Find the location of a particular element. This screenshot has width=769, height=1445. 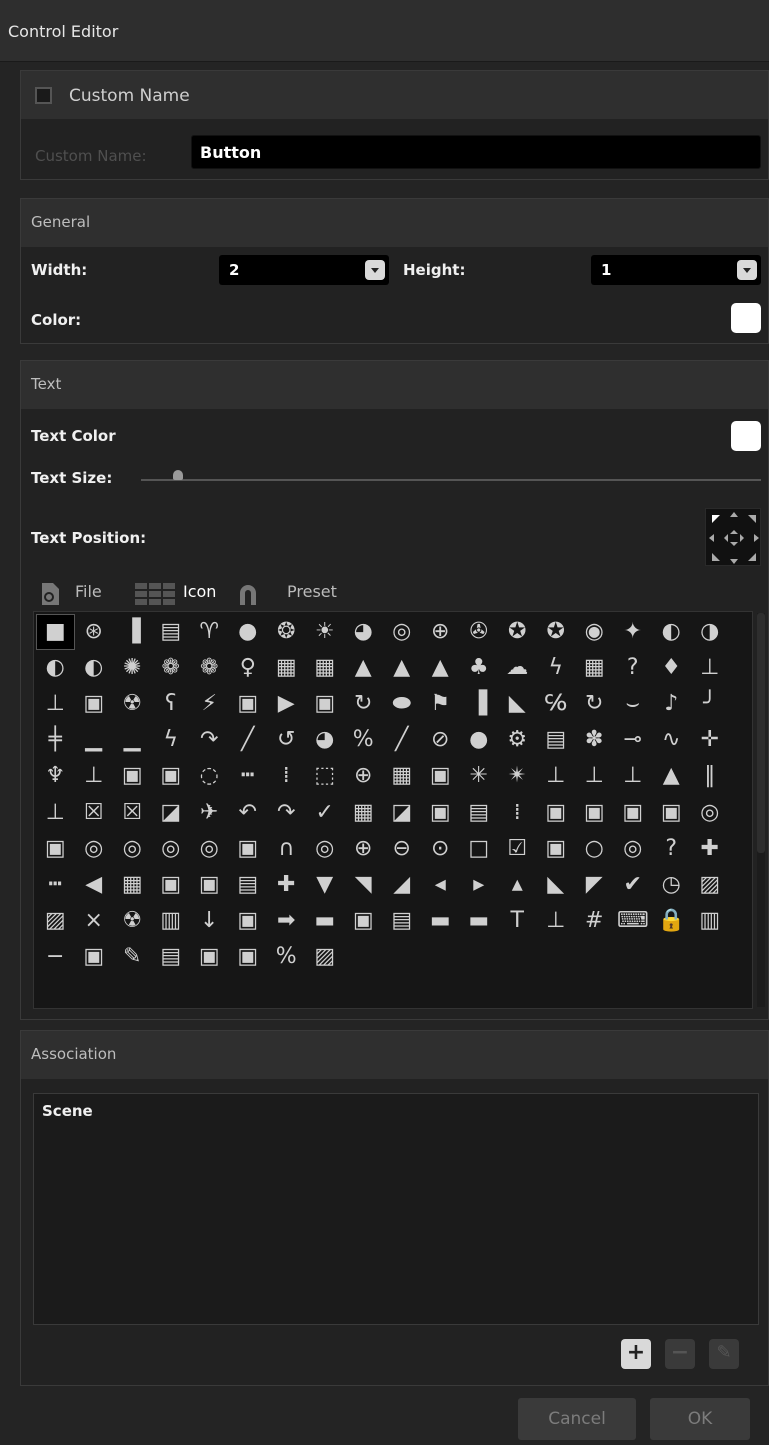

tab-file: File is located at coordinates (88, 591).